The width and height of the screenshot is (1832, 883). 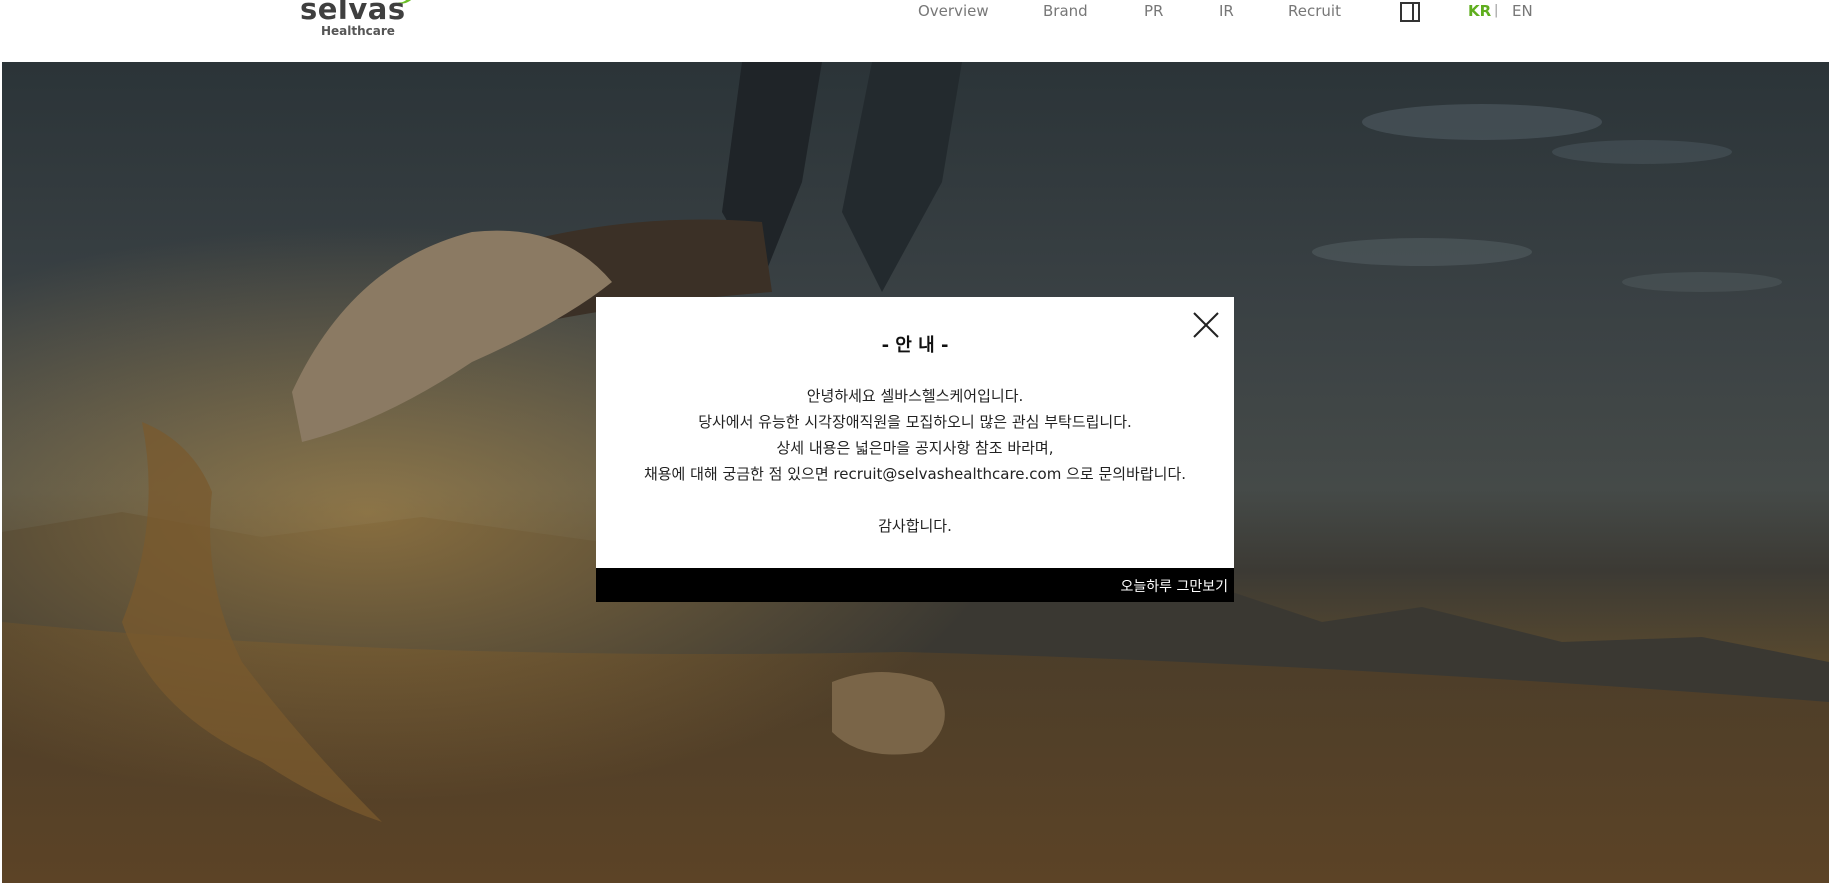 I want to click on sitemap-button, so click(x=1410, y=12).